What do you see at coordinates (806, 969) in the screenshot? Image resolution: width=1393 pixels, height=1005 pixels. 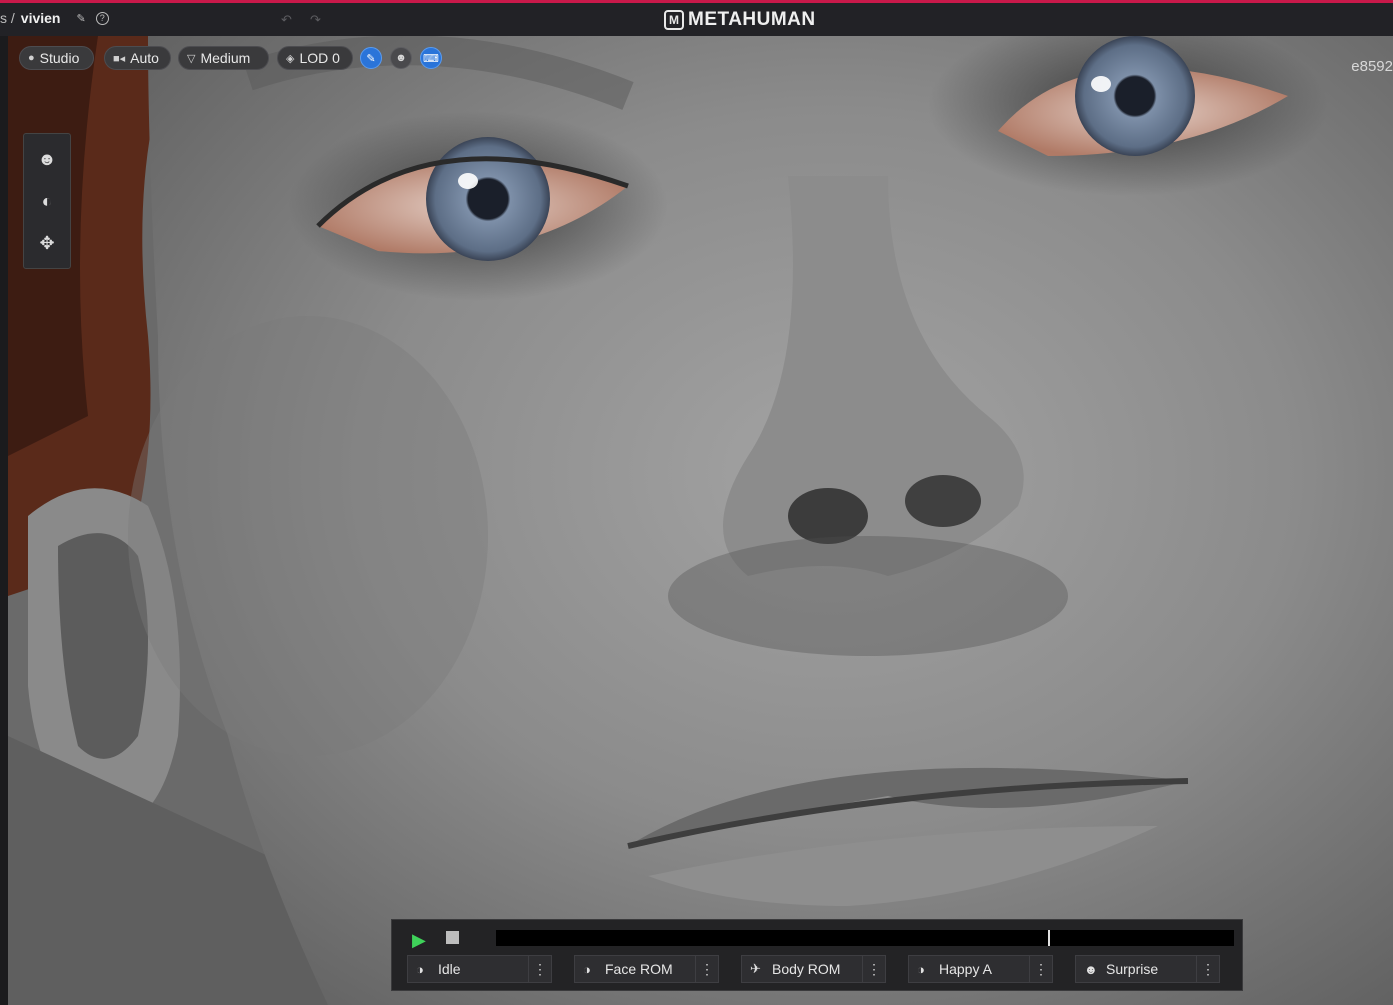 I see `anim-label: Body ROM` at bounding box center [806, 969].